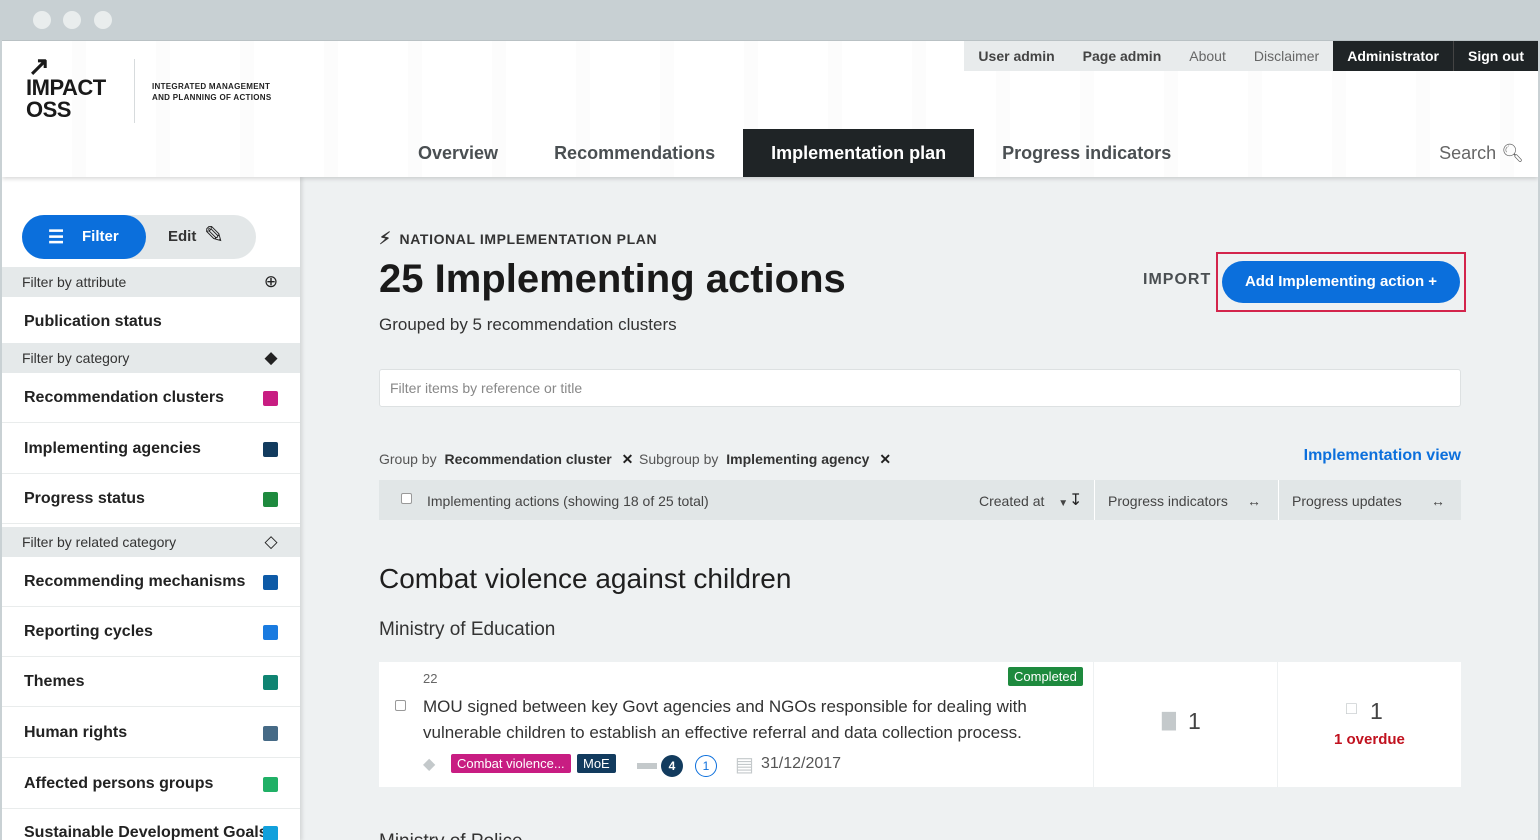  I want to click on sidebar-item-themes: Themes, so click(151, 682).